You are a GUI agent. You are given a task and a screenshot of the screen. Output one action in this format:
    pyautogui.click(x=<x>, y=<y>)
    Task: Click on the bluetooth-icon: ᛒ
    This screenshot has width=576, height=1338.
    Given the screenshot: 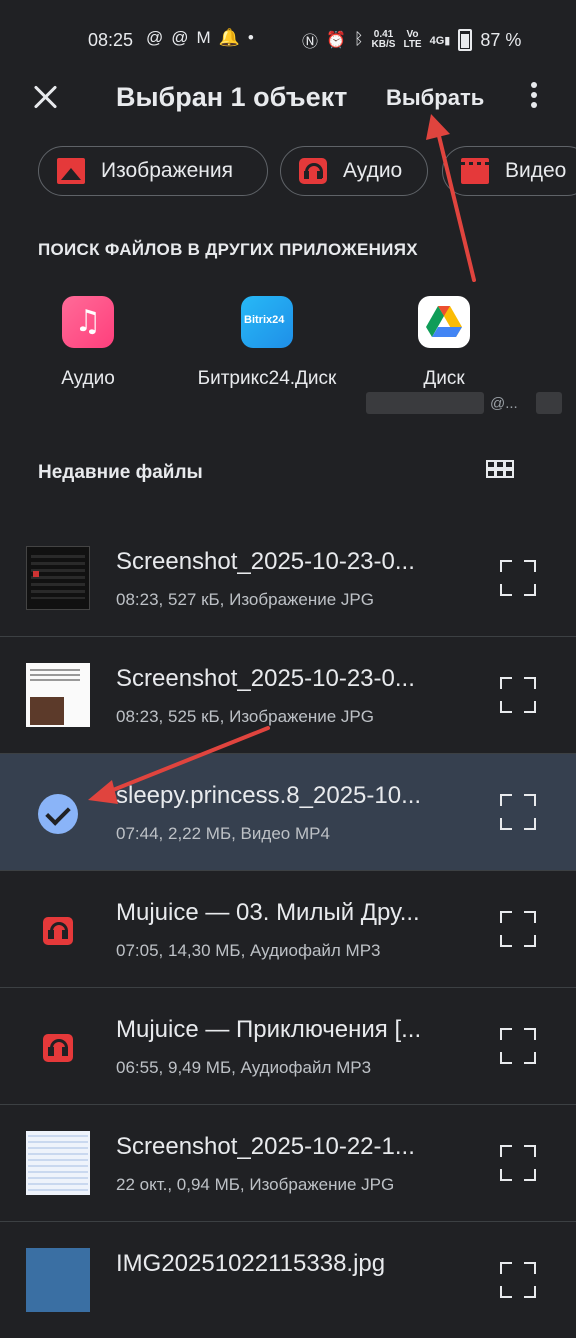 What is the action you would take?
    pyautogui.click(x=358, y=39)
    